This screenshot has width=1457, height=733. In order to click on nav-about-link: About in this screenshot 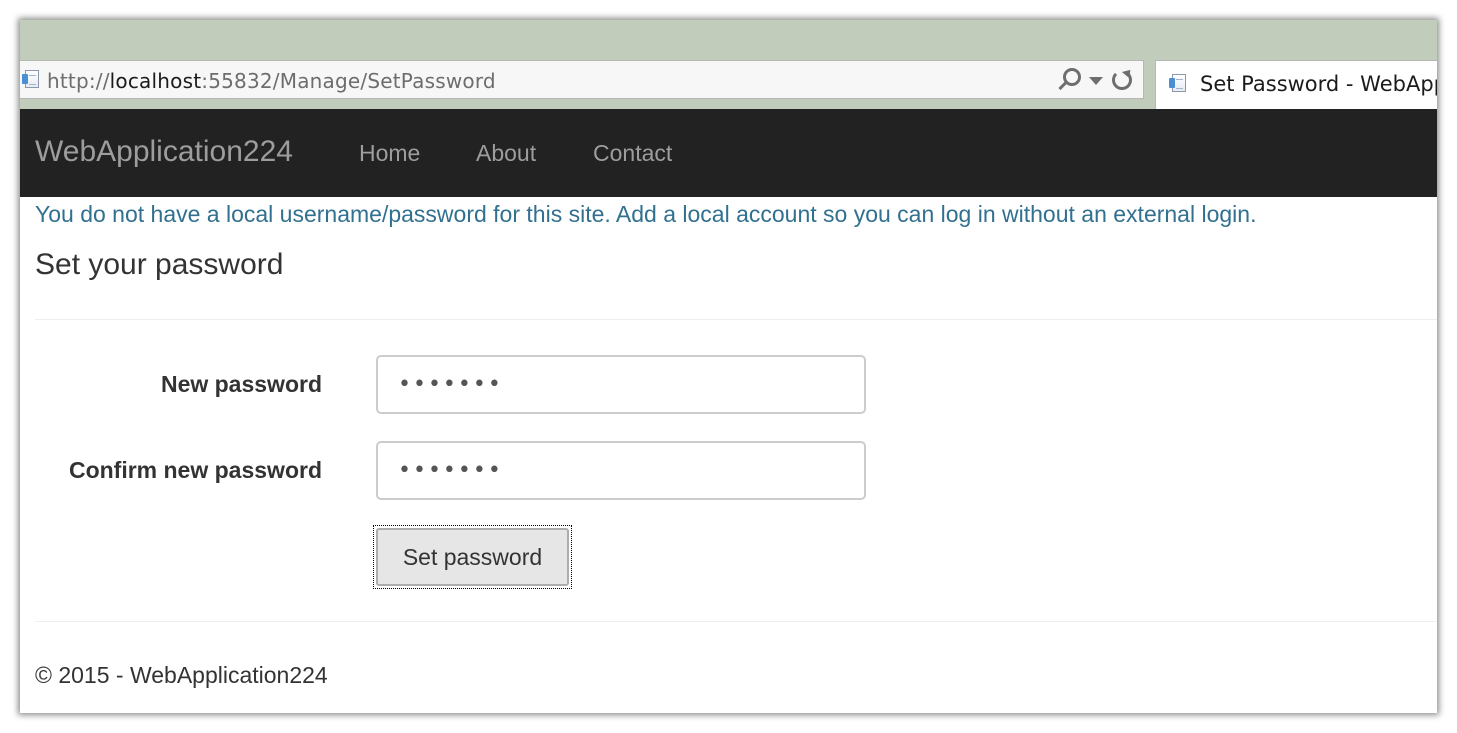, I will do `click(506, 153)`.